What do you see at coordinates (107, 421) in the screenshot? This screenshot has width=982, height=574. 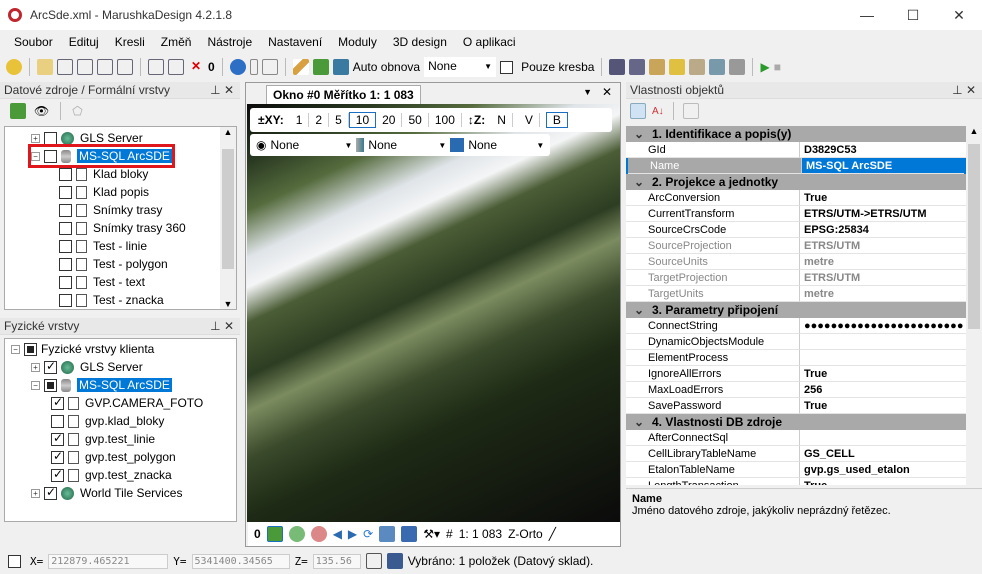 I see `tree-item: gvp.klad_bloky` at bounding box center [107, 421].